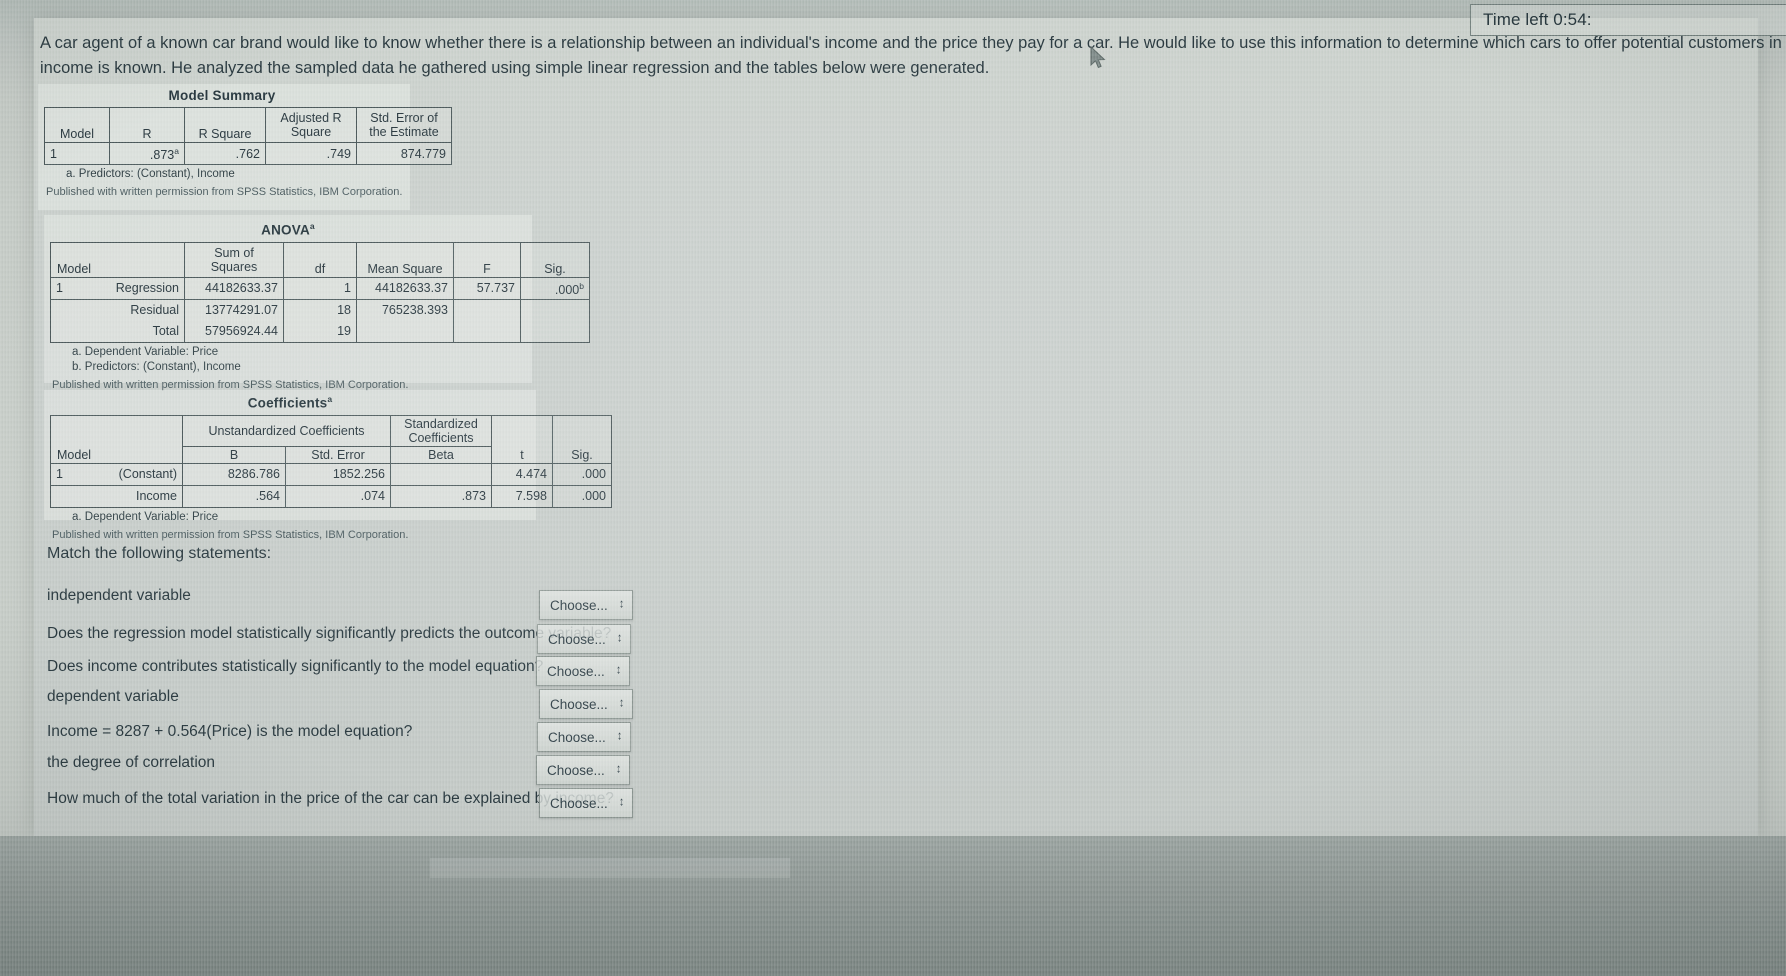  I want to click on statement-label-1: independent variable, so click(119, 595).